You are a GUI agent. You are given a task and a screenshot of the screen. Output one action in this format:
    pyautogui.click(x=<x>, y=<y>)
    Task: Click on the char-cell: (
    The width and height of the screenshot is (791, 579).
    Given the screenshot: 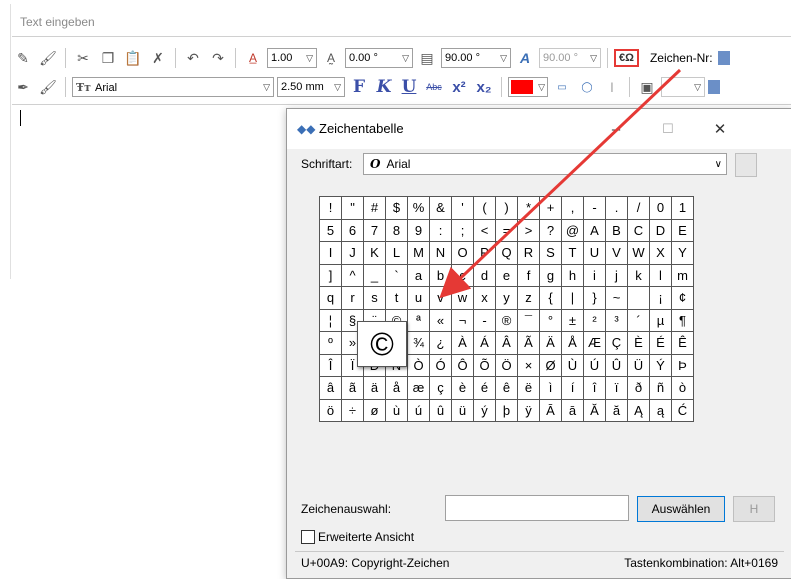 What is the action you would take?
    pyautogui.click(x=485, y=208)
    